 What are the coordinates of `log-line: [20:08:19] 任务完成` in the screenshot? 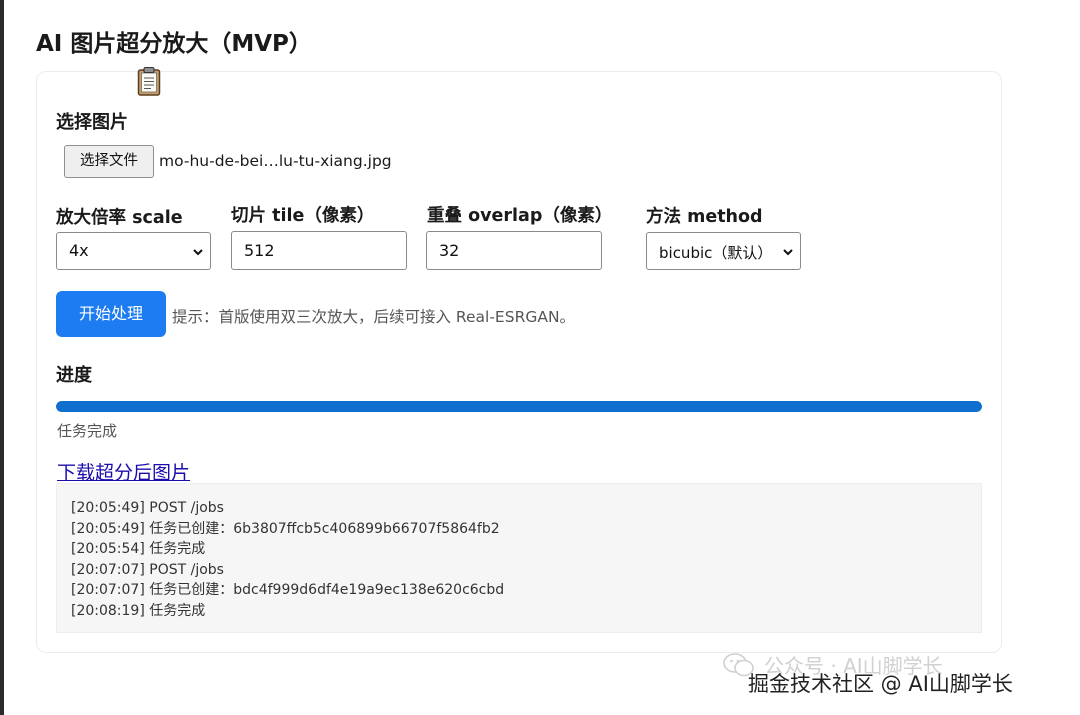 It's located at (138, 610).